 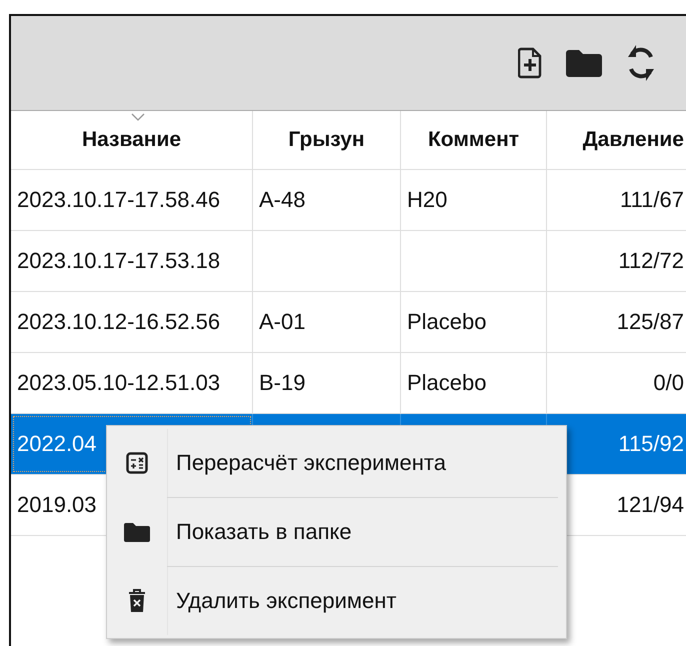 What do you see at coordinates (118, 200) in the screenshot?
I see `table-cell: 2023.10.17-17.58.46` at bounding box center [118, 200].